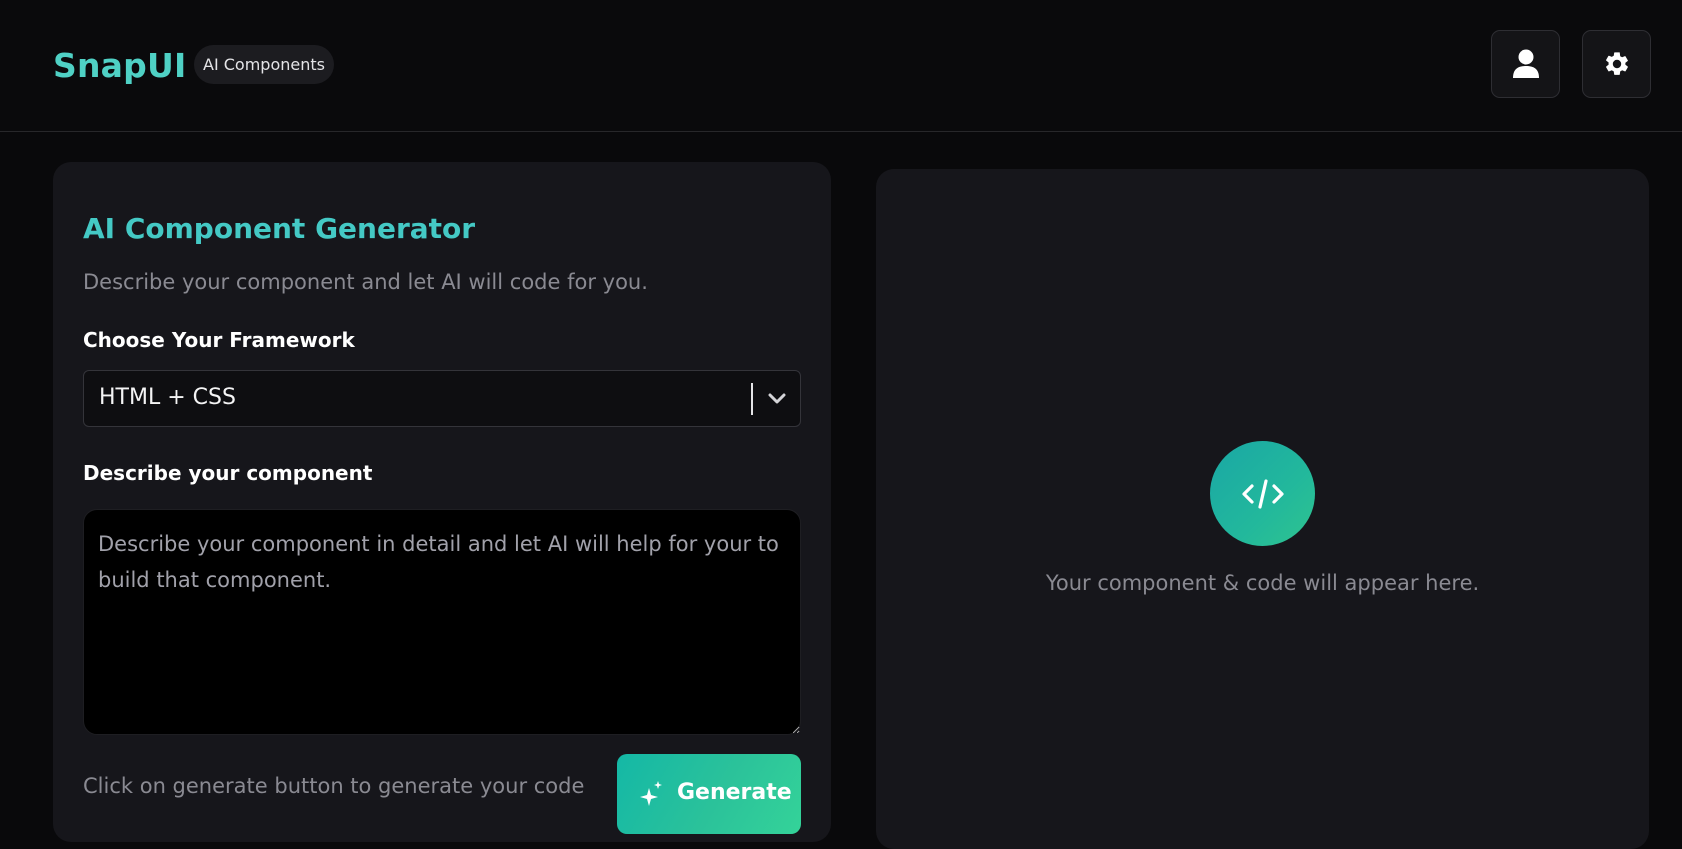  Describe the element at coordinates (442, 622) in the screenshot. I see `component-description-input` at that location.